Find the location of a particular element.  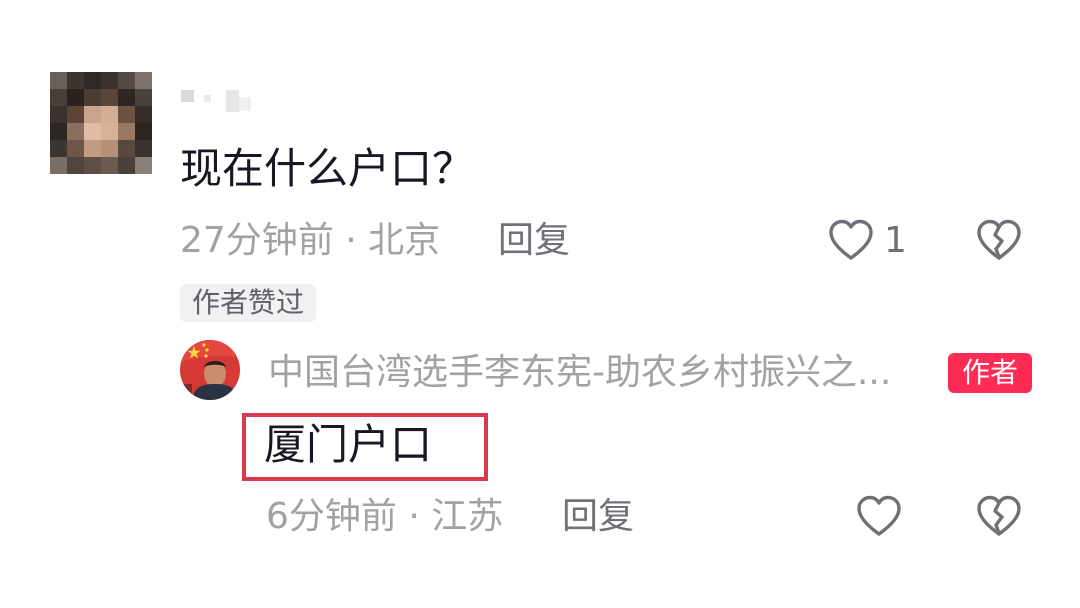

reply-meta: 6分钟前 · 江苏 is located at coordinates (384, 517).